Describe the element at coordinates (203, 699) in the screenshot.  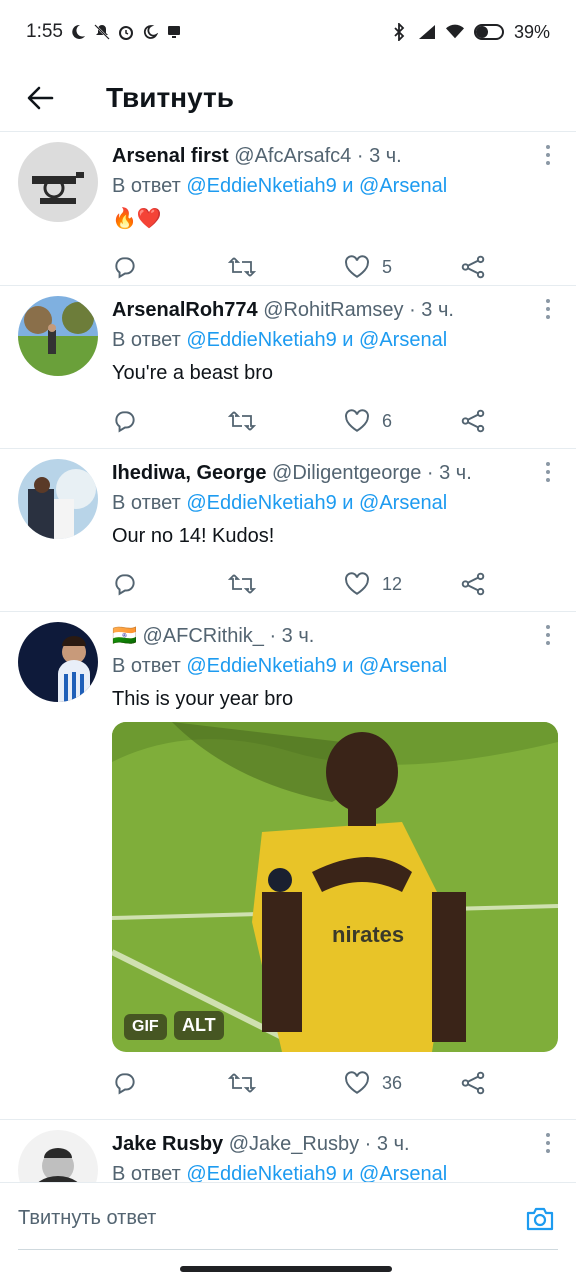
I see `tweet-text: This is your year bro` at that location.